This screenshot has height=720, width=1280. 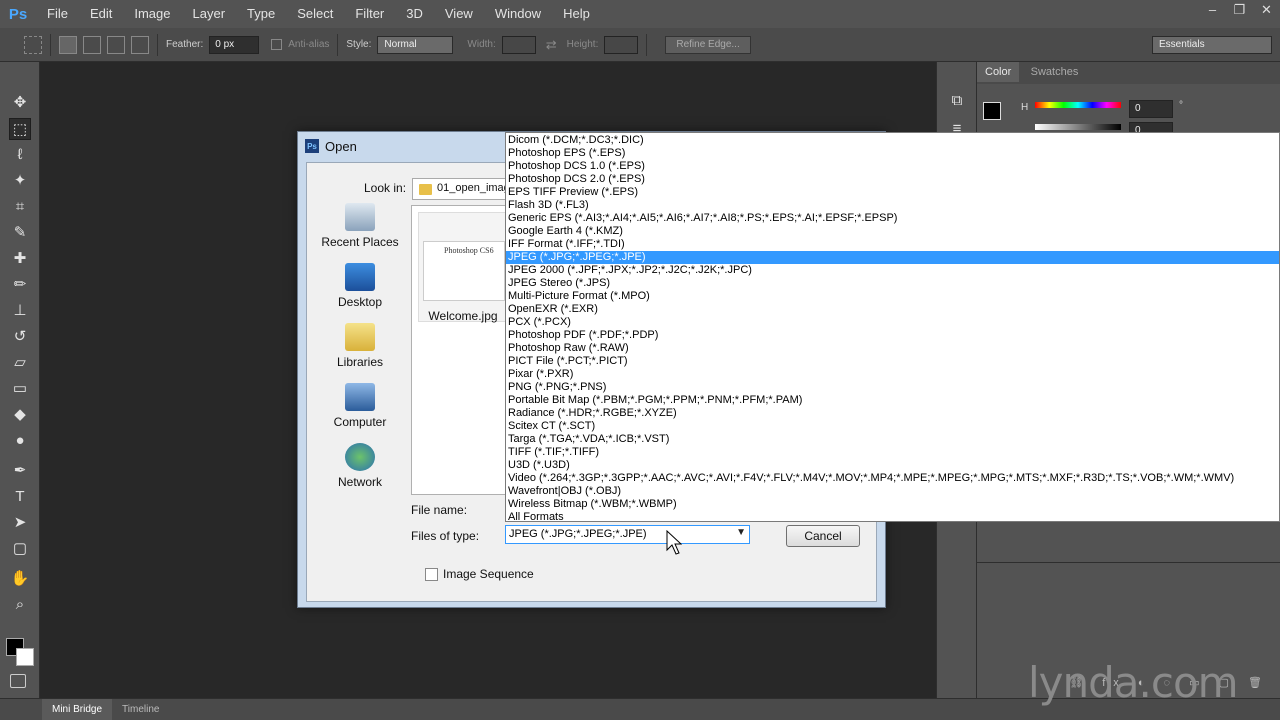 What do you see at coordinates (140, 709) in the screenshot?
I see `tab-timeline: Timeline` at bounding box center [140, 709].